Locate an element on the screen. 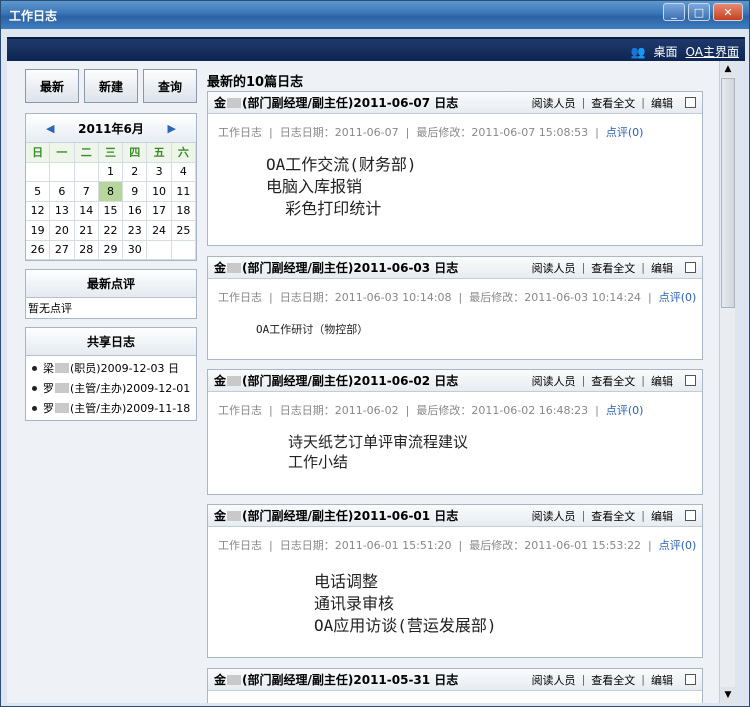 The image size is (750, 707). log-title: (部门副经理/副主任)2011-06-07 日志 is located at coordinates (350, 102).